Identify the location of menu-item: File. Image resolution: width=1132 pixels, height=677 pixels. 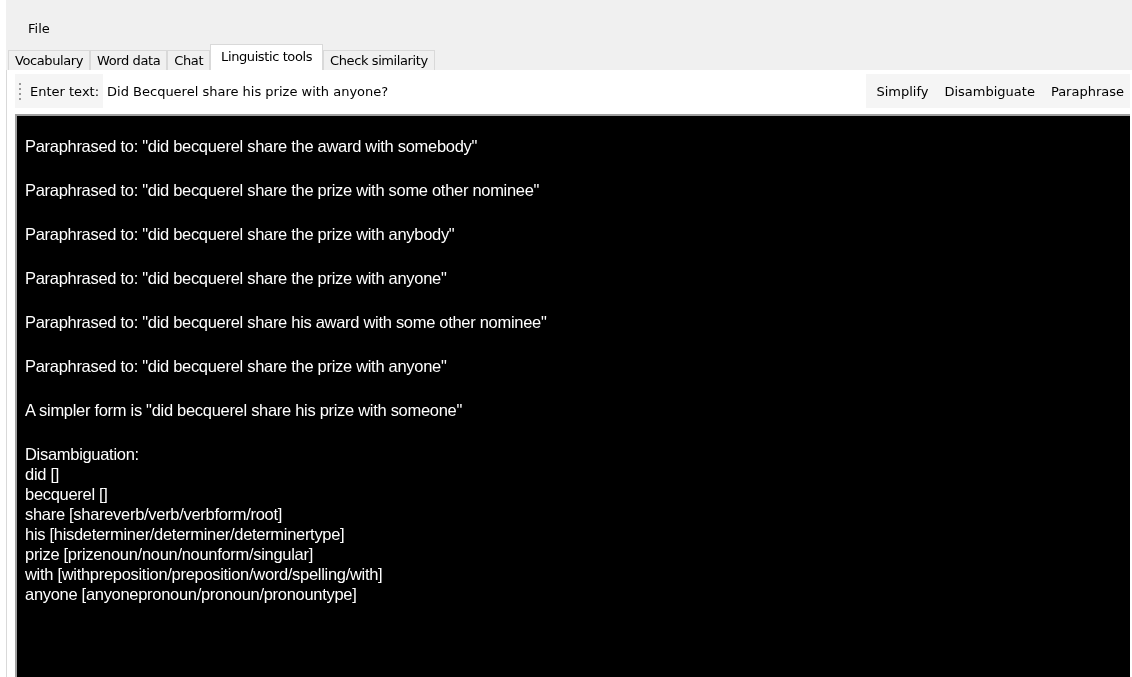
(39, 28).